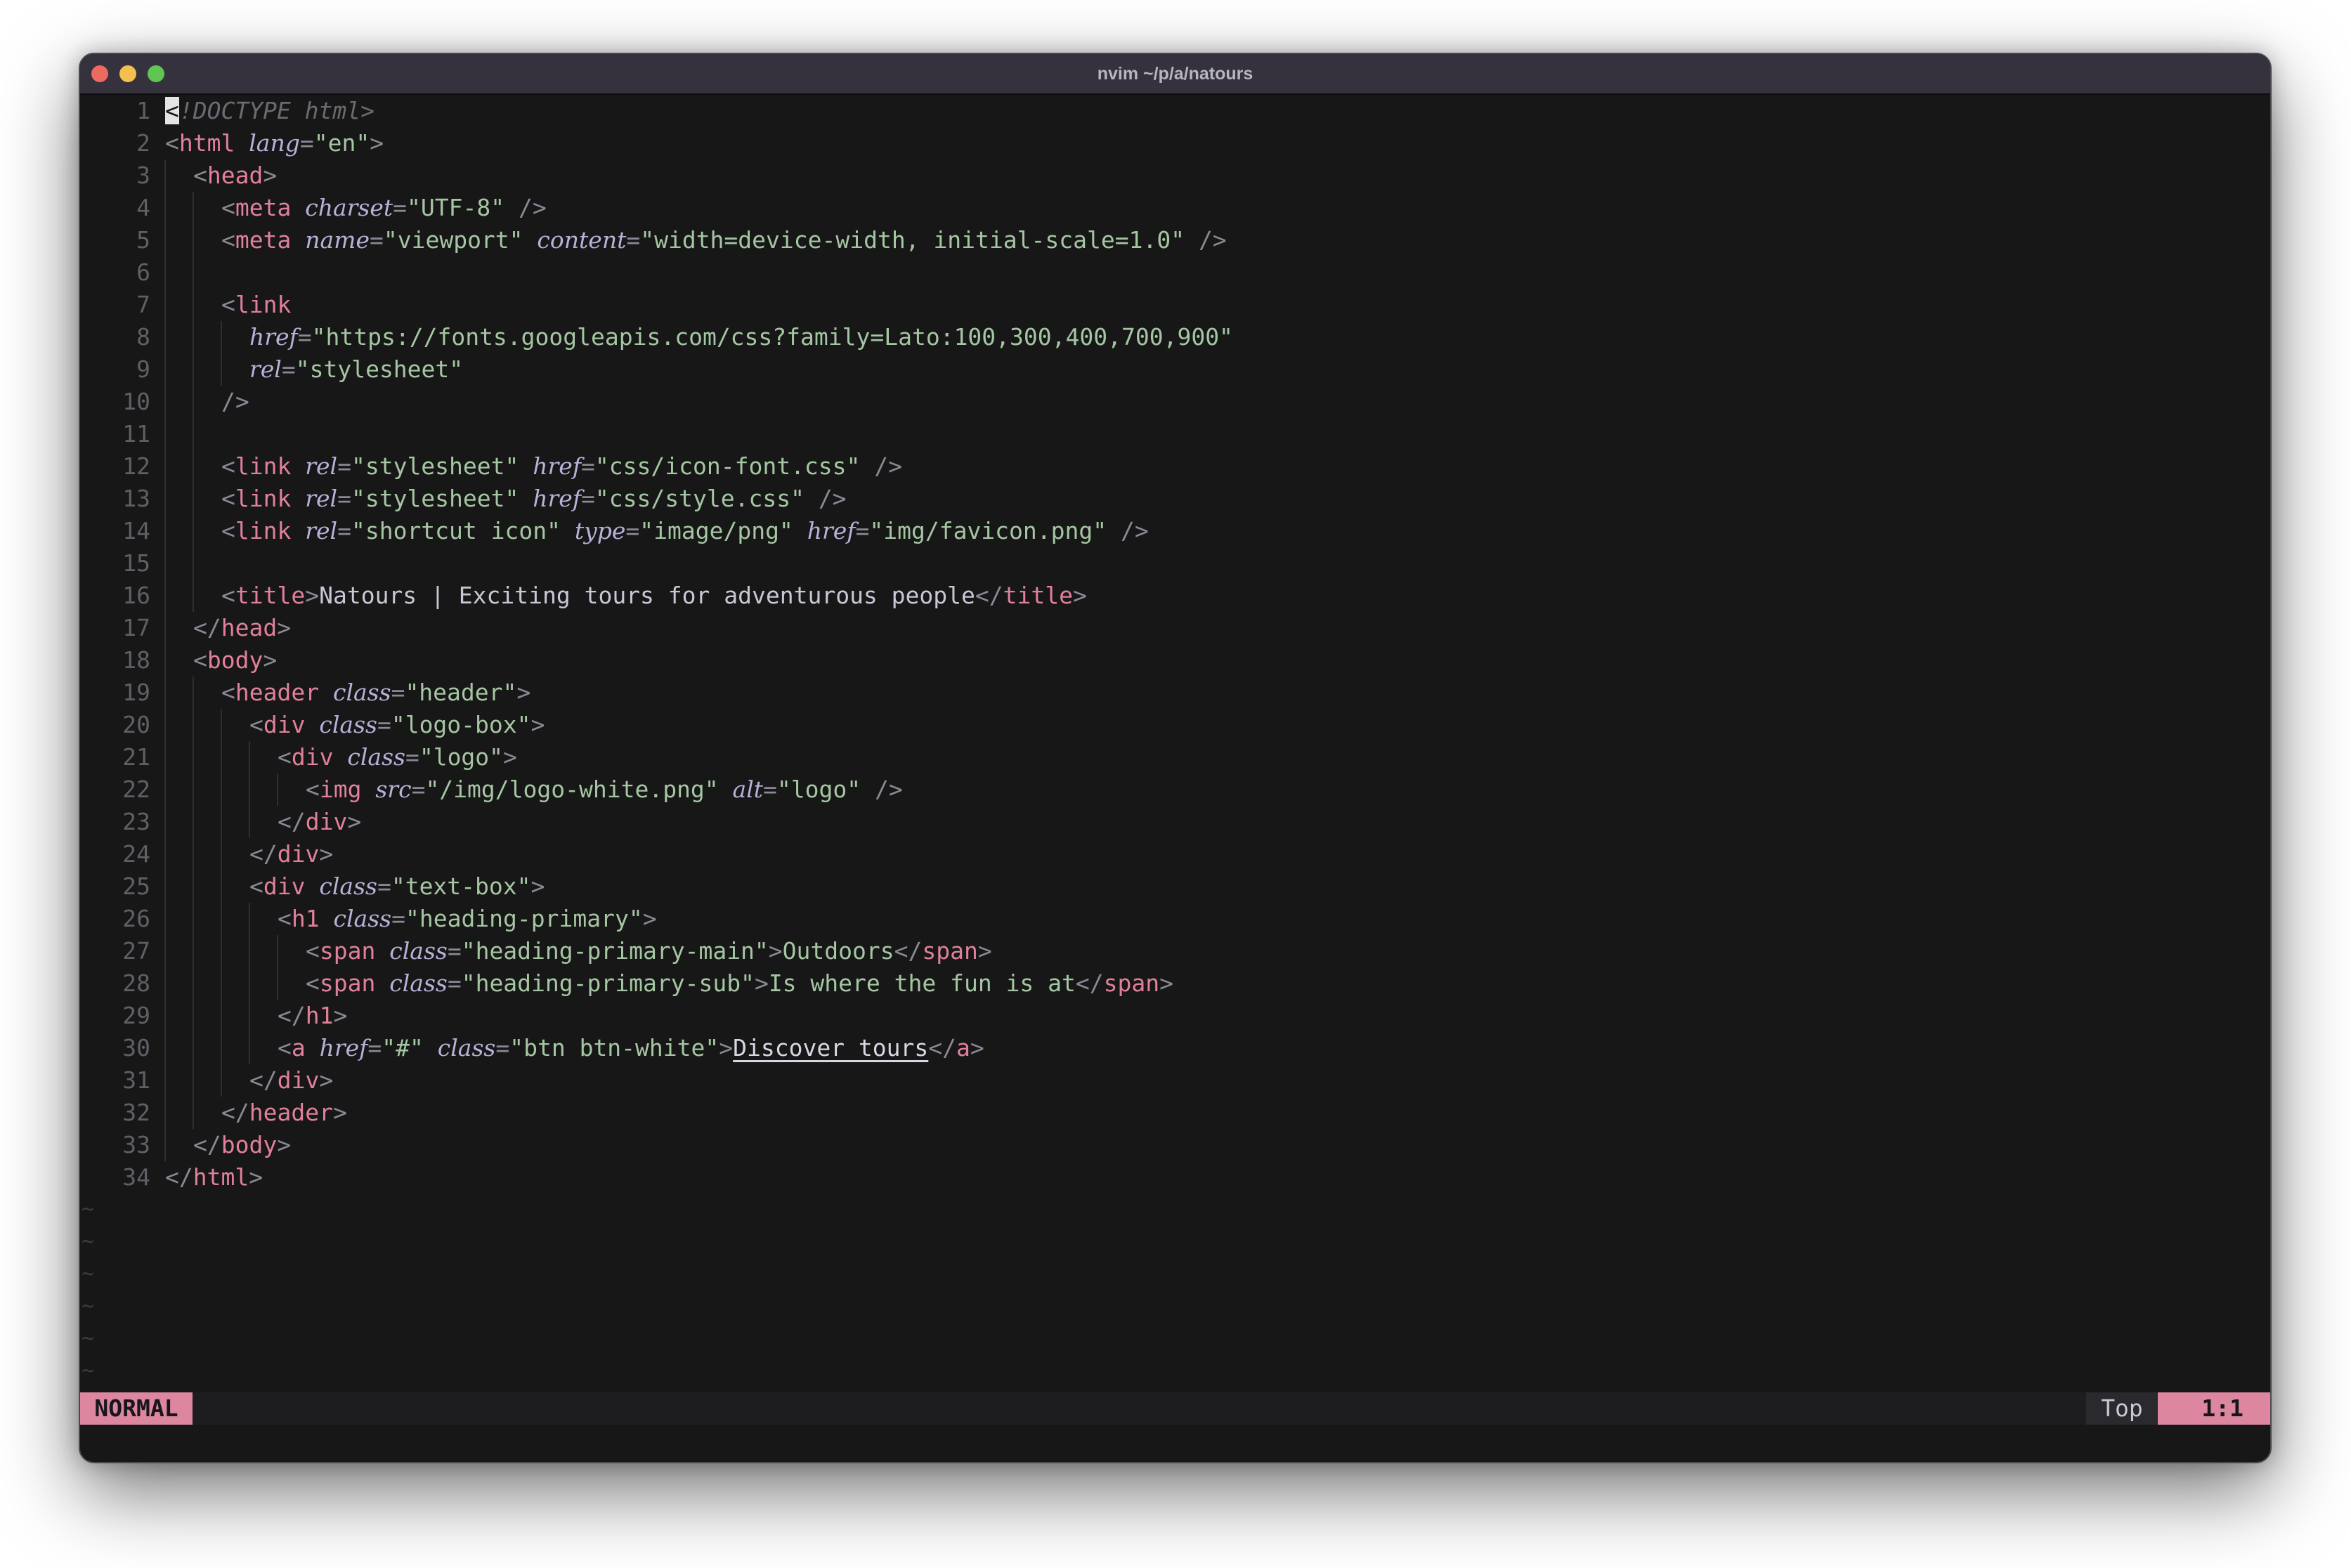 This screenshot has width=2351, height=1568. What do you see at coordinates (1175, 272) in the screenshot?
I see `code-line: 6` at bounding box center [1175, 272].